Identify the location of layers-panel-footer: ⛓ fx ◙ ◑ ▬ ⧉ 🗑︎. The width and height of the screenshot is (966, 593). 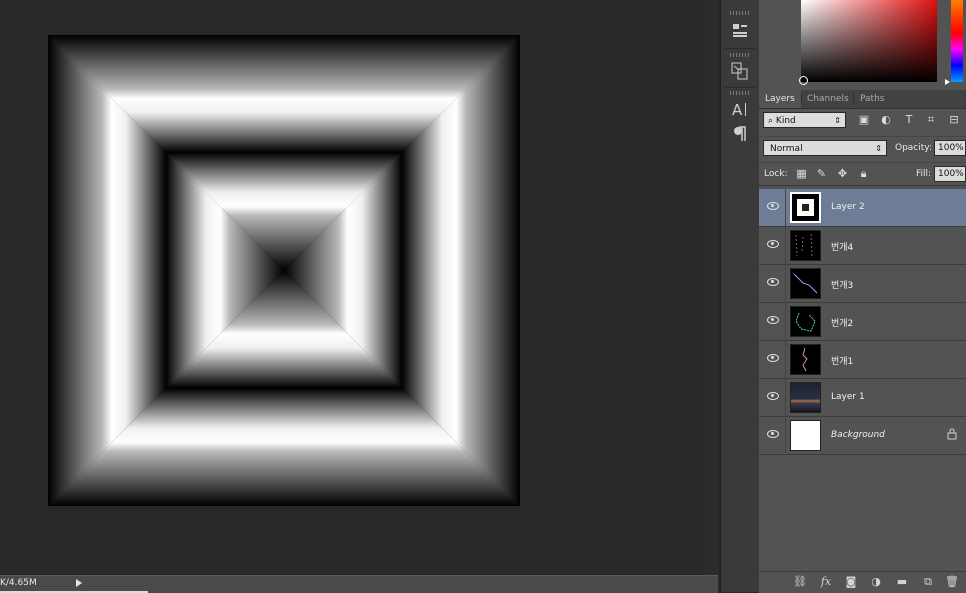
(862, 582).